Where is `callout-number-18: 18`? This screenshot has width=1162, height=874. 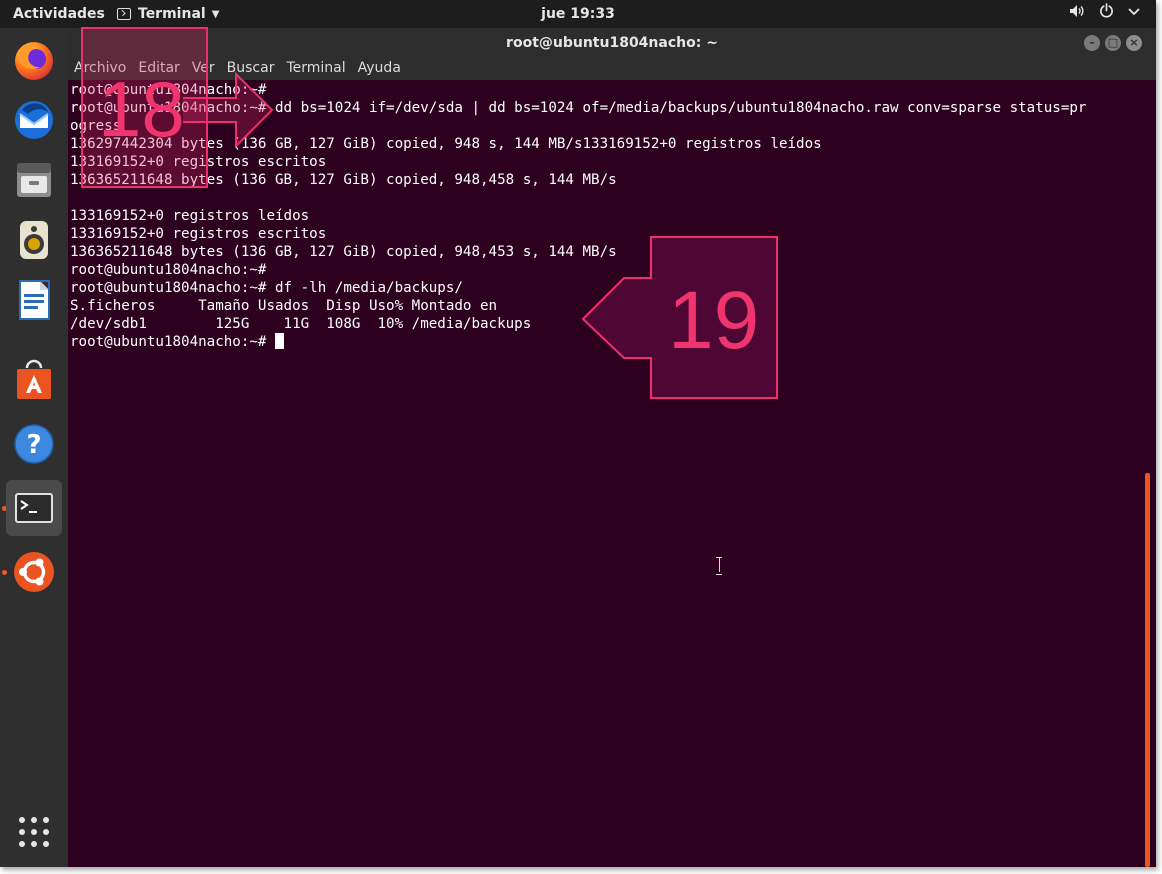
callout-number-18: 18 is located at coordinates (141, 109).